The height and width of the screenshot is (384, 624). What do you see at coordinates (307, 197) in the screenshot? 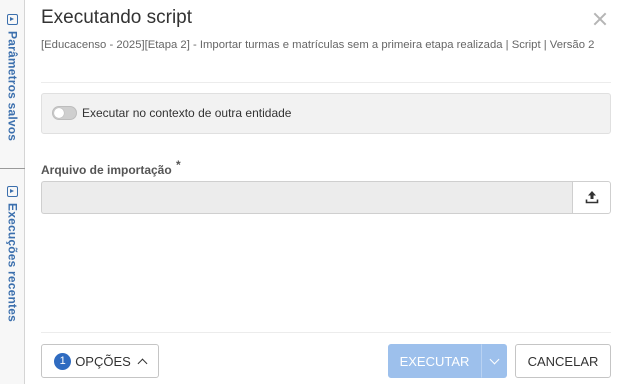
I see `import-file-field` at bounding box center [307, 197].